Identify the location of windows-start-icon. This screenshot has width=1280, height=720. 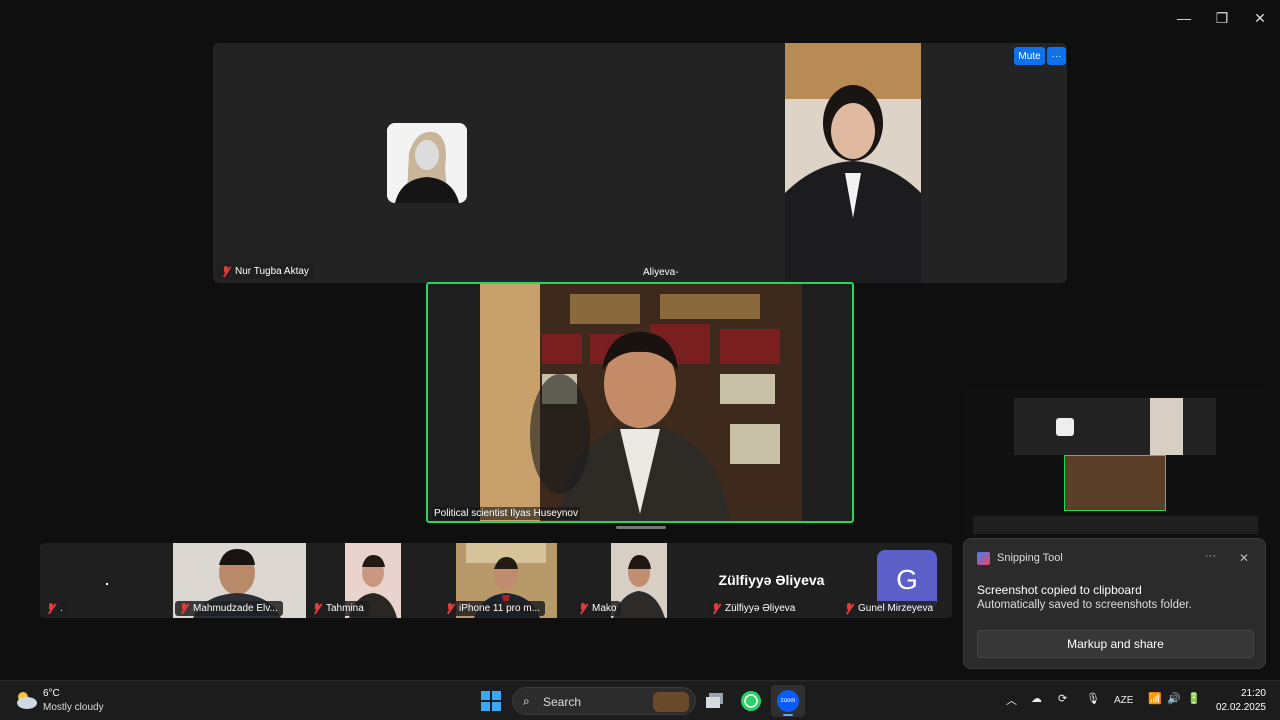
(491, 701).